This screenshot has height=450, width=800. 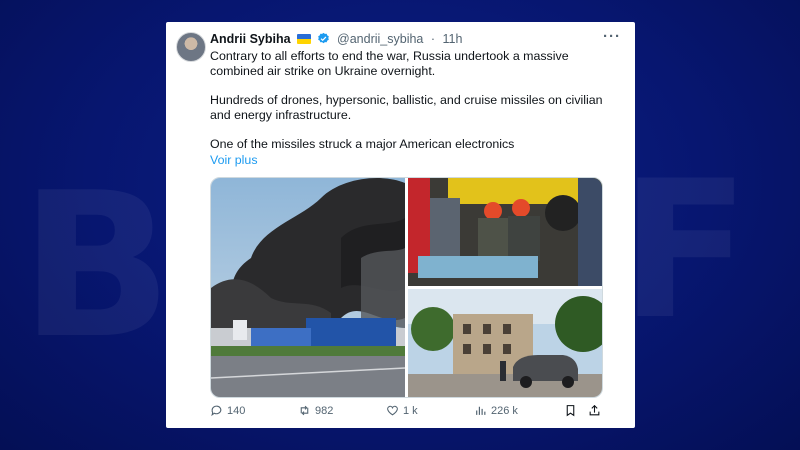 What do you see at coordinates (505, 343) in the screenshot?
I see `photo-damaged-building` at bounding box center [505, 343].